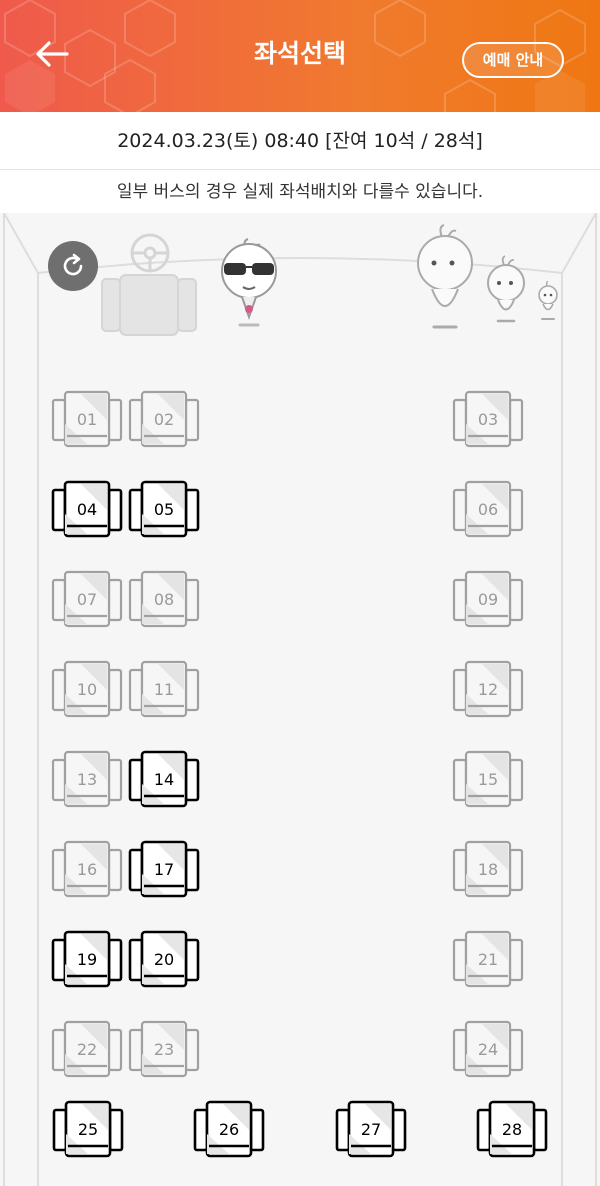 This screenshot has width=600, height=1186. I want to click on seat-25-free: 25, so click(88, 1130).